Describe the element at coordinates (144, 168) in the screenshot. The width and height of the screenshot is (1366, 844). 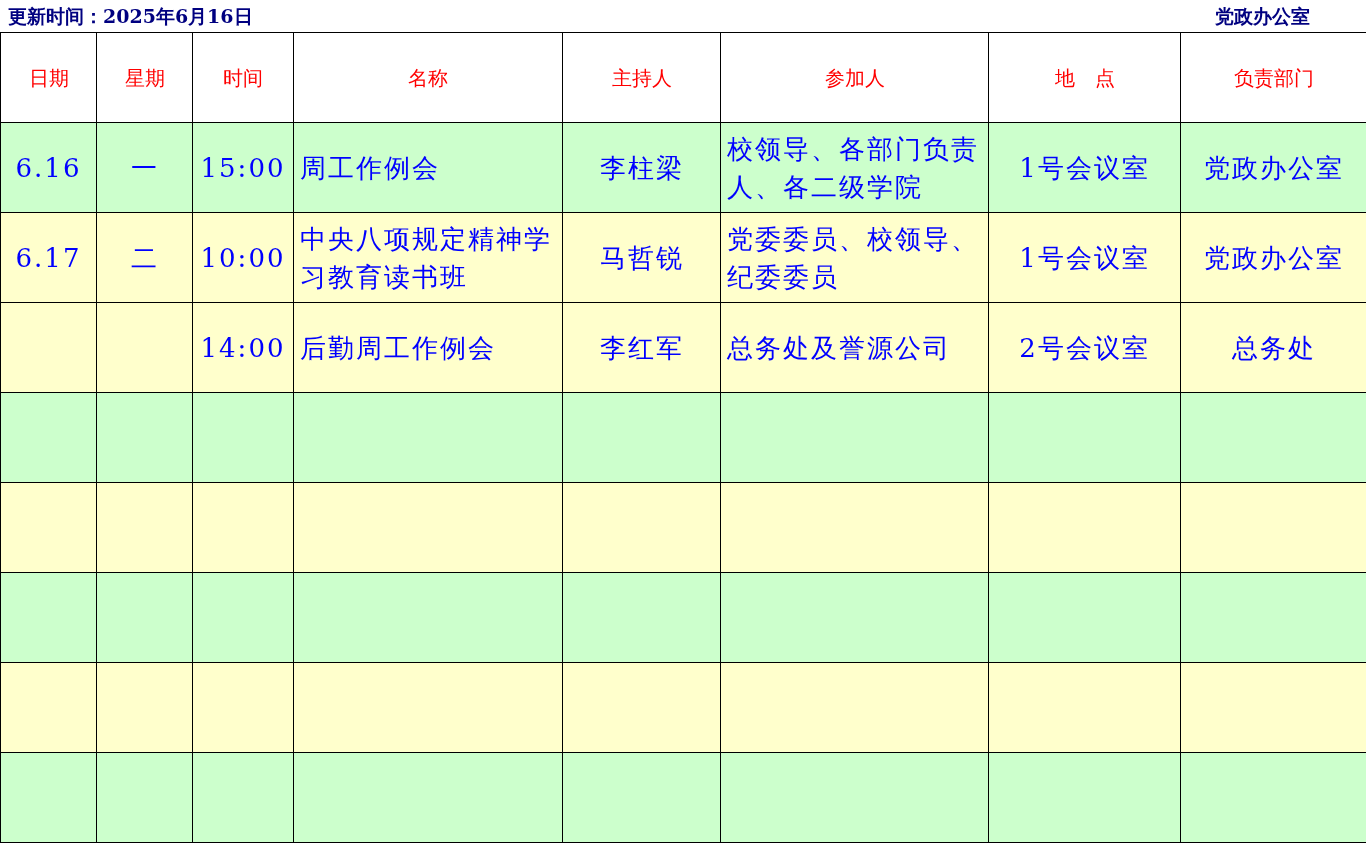
I see `weekday-text: 一` at that location.